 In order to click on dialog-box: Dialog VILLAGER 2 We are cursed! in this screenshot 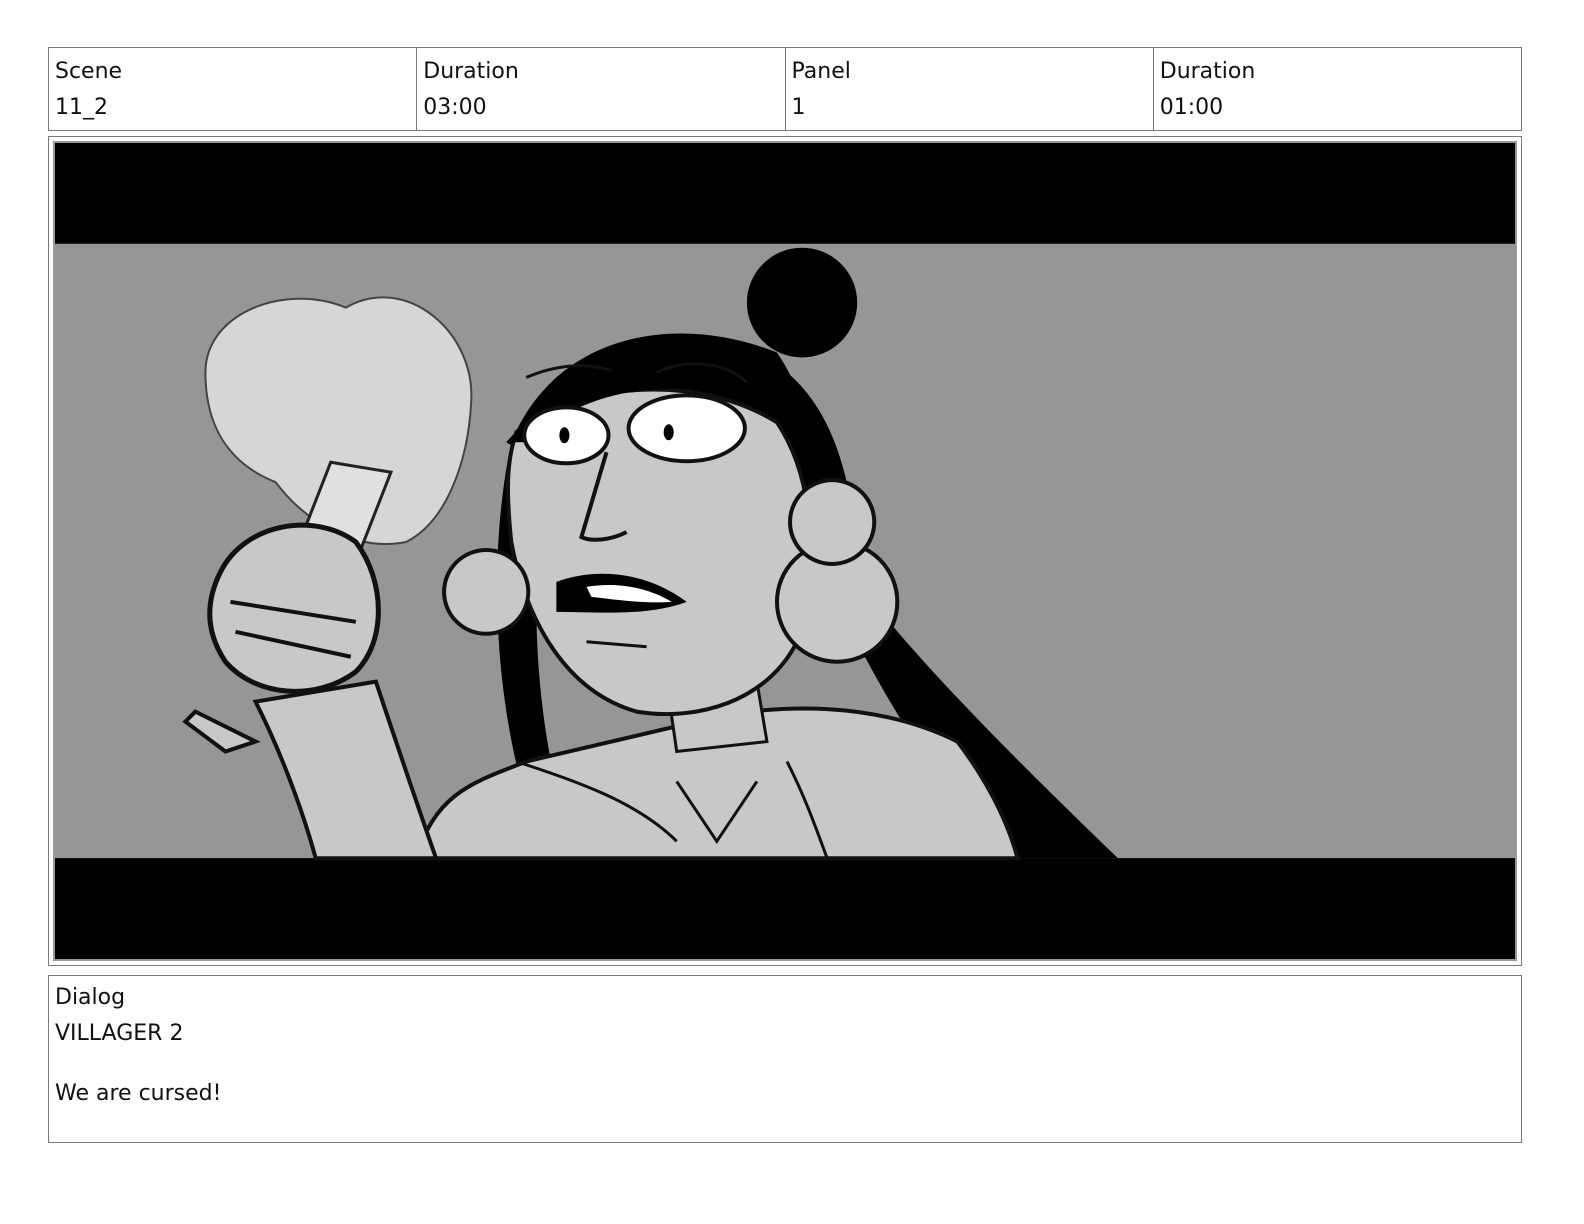, I will do `click(785, 1059)`.